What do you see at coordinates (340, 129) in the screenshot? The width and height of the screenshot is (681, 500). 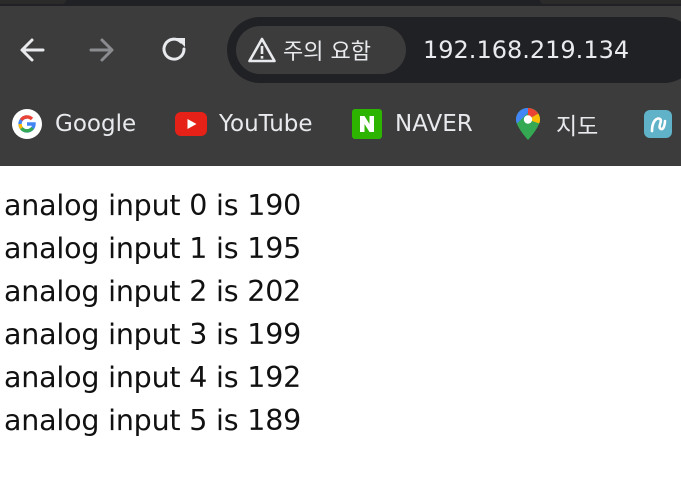 I see `bookmarks-bar: Google YouTube NAVER 지도` at bounding box center [340, 129].